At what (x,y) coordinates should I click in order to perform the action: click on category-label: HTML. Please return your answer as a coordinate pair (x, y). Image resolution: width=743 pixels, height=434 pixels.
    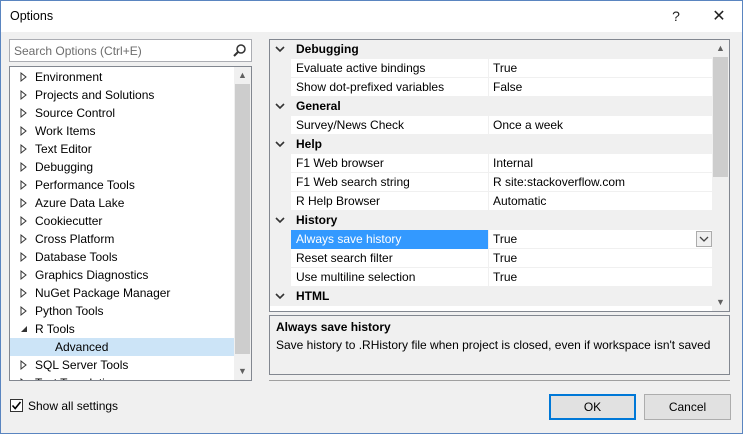
    Looking at the image, I should click on (313, 296).